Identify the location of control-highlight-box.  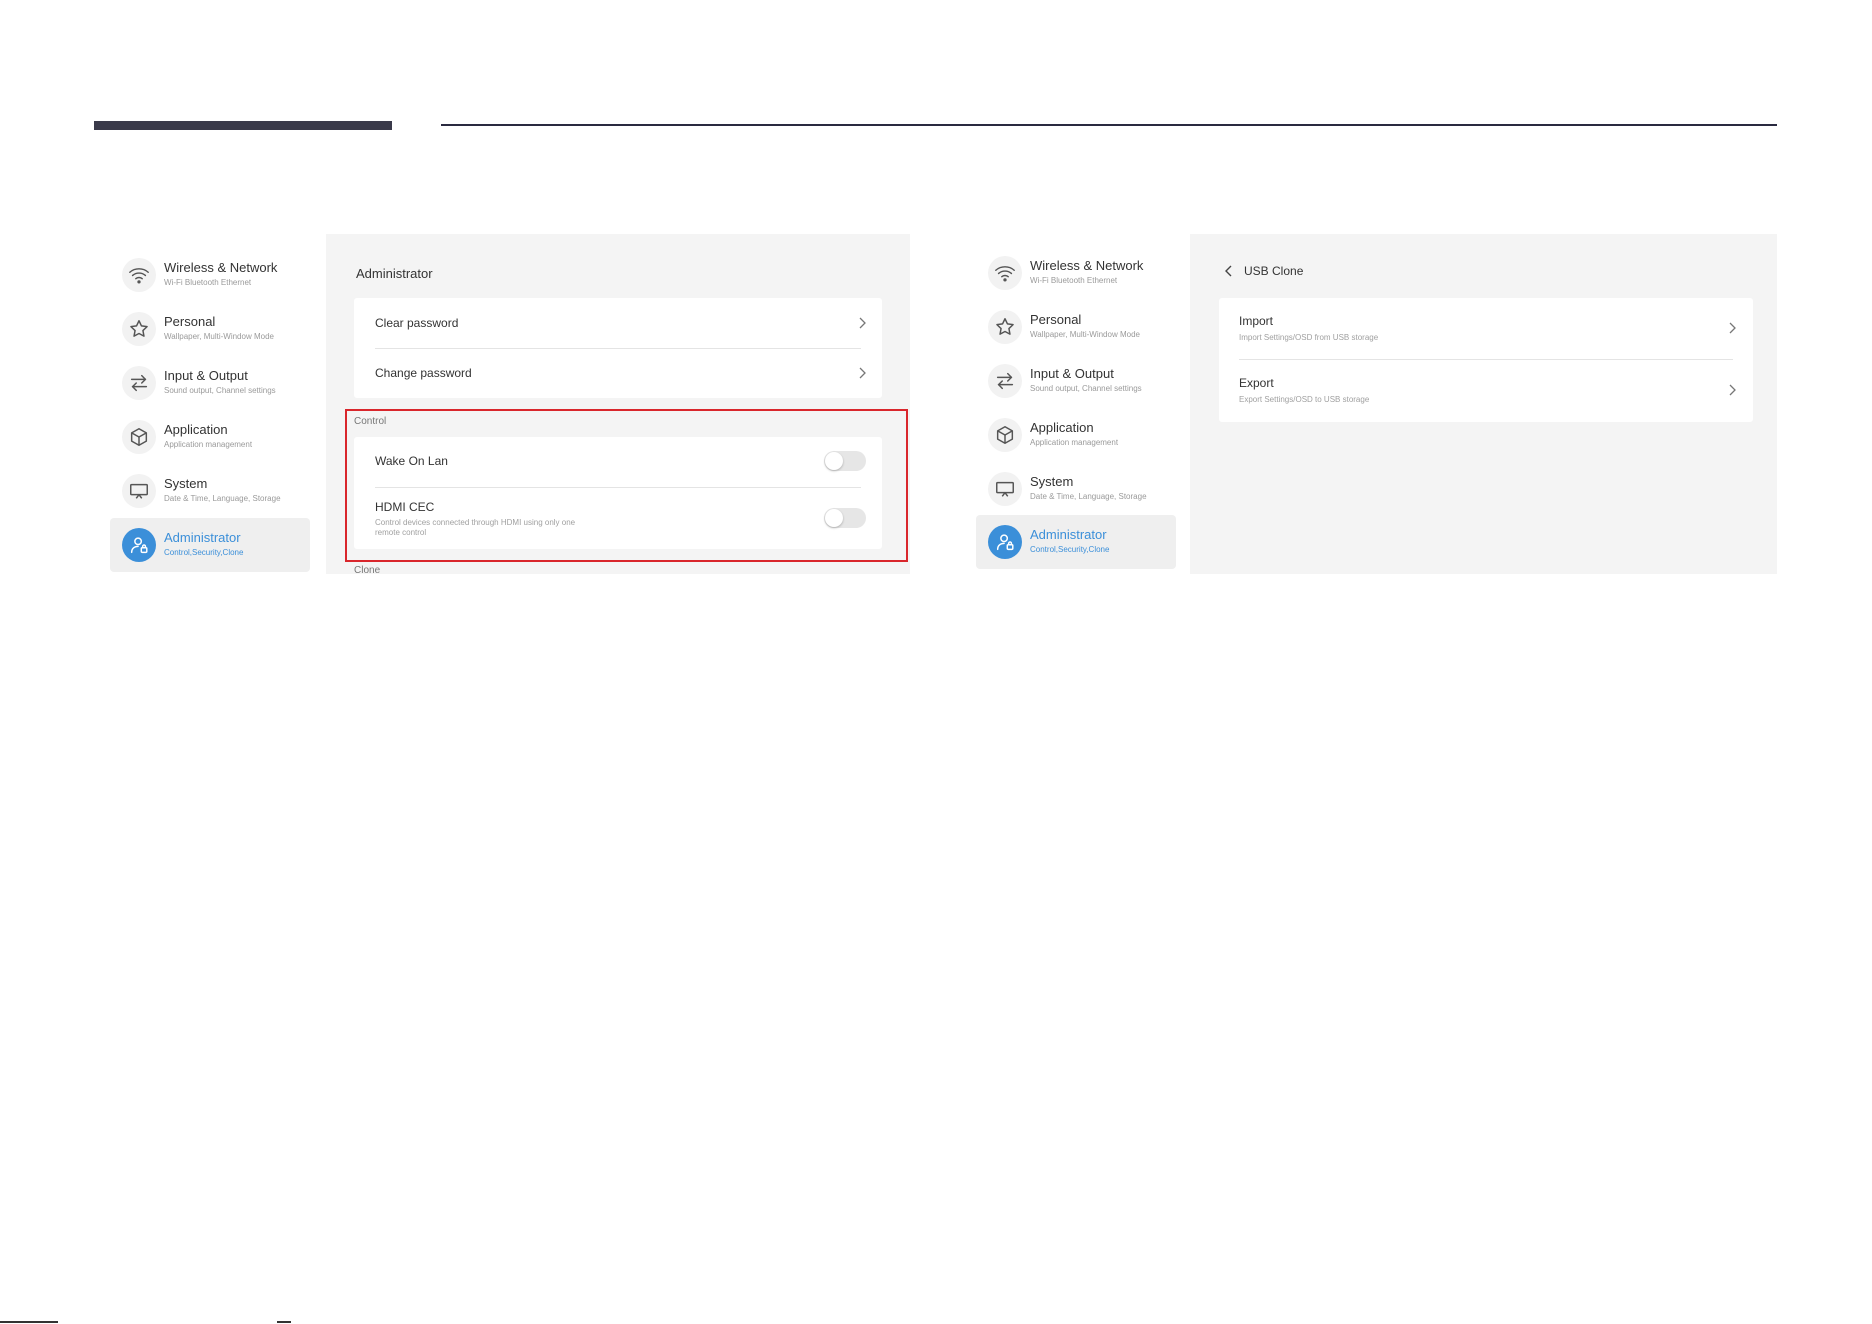
(626, 485).